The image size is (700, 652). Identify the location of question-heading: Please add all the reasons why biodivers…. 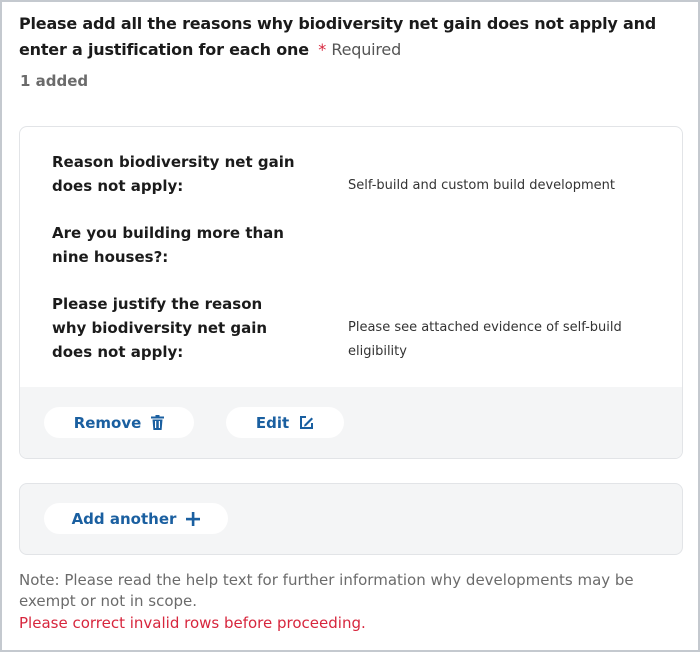
(349, 37).